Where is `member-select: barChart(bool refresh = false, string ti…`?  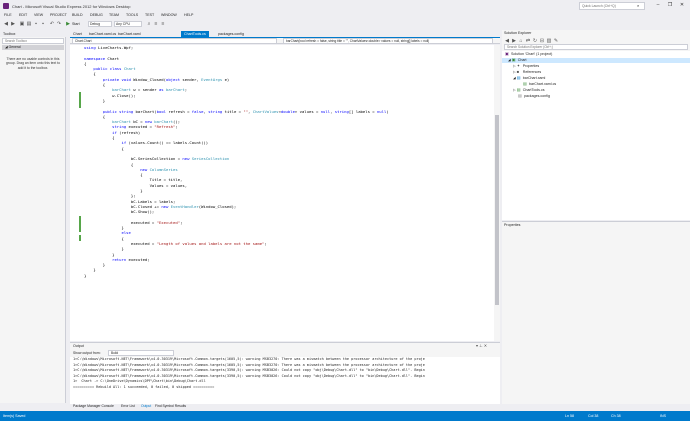 member-select: barChart(bool refresh = false, string ti… is located at coordinates (388, 41).